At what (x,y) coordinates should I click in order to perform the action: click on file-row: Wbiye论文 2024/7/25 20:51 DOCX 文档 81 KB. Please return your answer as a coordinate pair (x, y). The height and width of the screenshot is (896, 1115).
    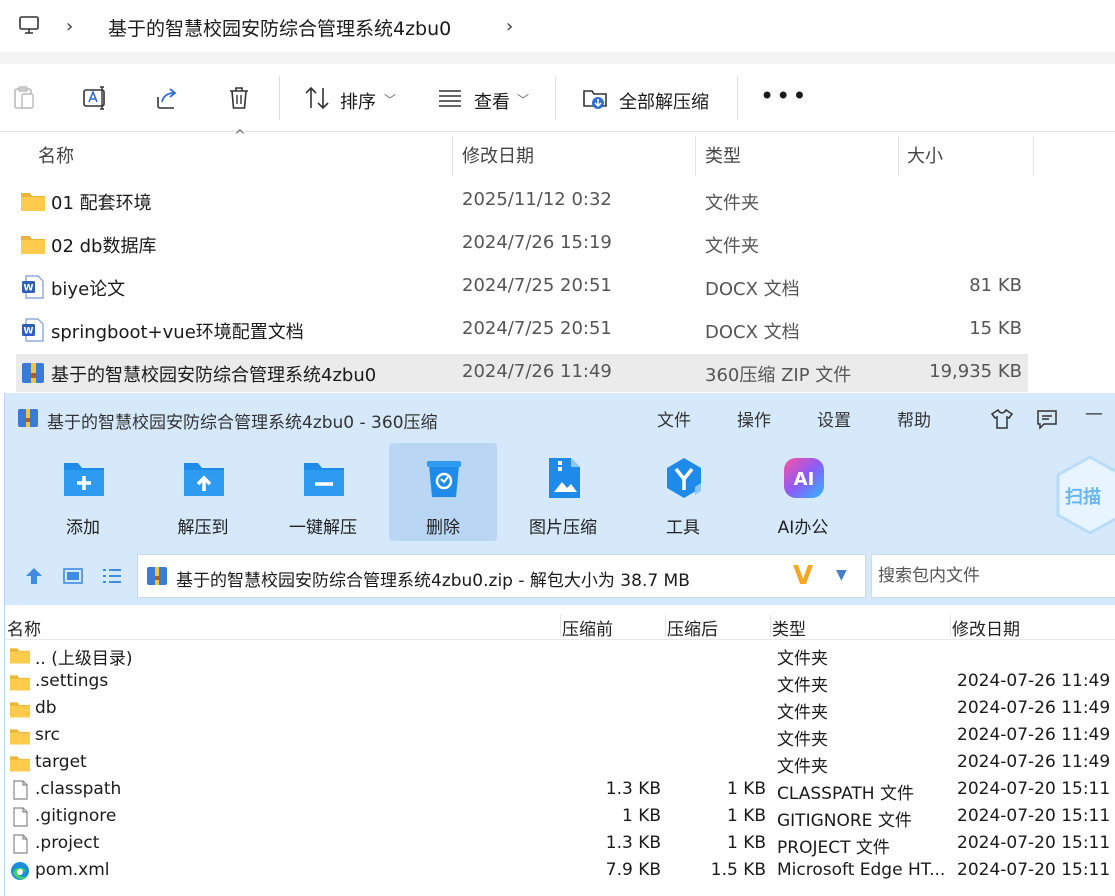
    Looking at the image, I should click on (522, 287).